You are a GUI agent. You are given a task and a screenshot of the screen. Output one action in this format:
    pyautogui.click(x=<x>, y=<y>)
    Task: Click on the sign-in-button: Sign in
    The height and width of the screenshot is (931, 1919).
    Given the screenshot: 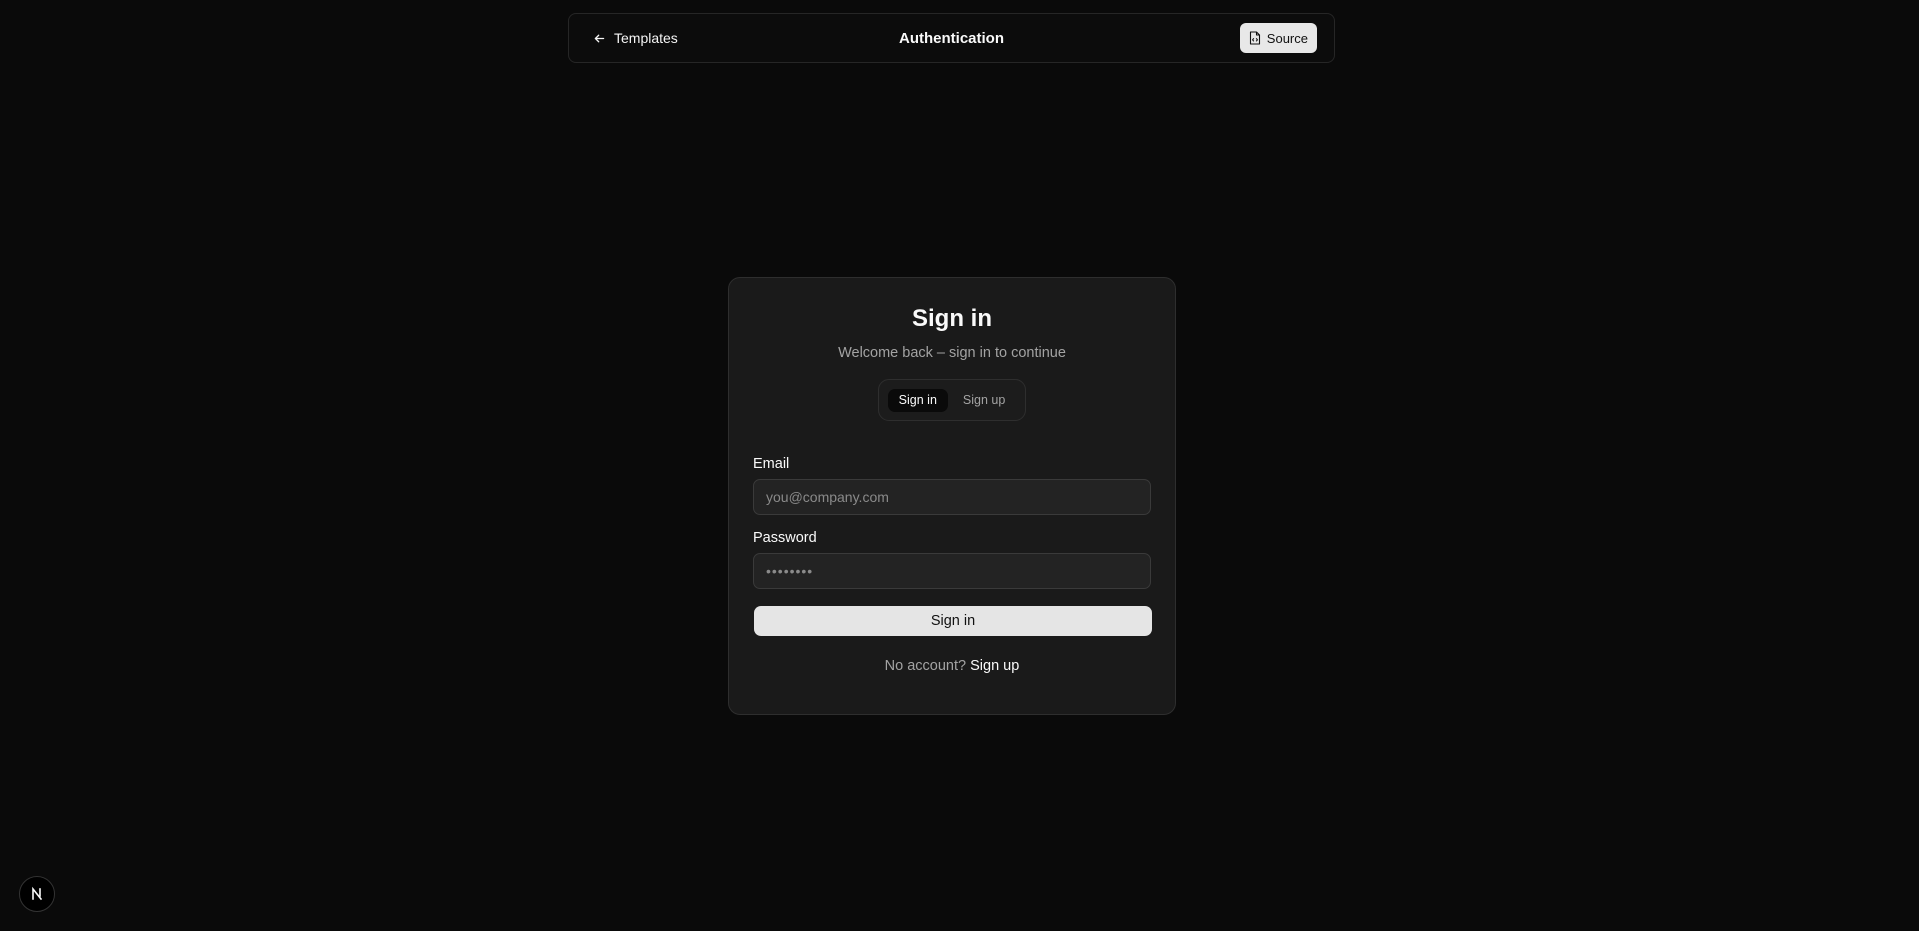 What is the action you would take?
    pyautogui.click(x=953, y=621)
    